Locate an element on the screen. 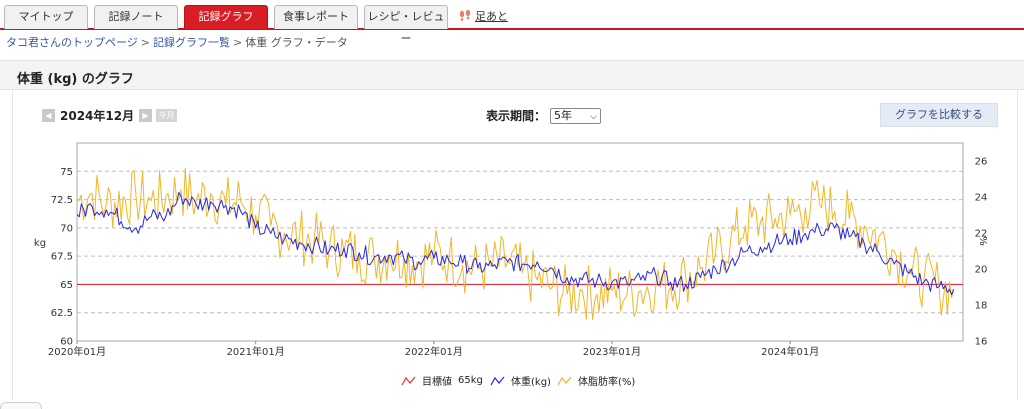 This screenshot has width=1024, height=409. y-right-tick-label: 20 is located at coordinates (981, 270).